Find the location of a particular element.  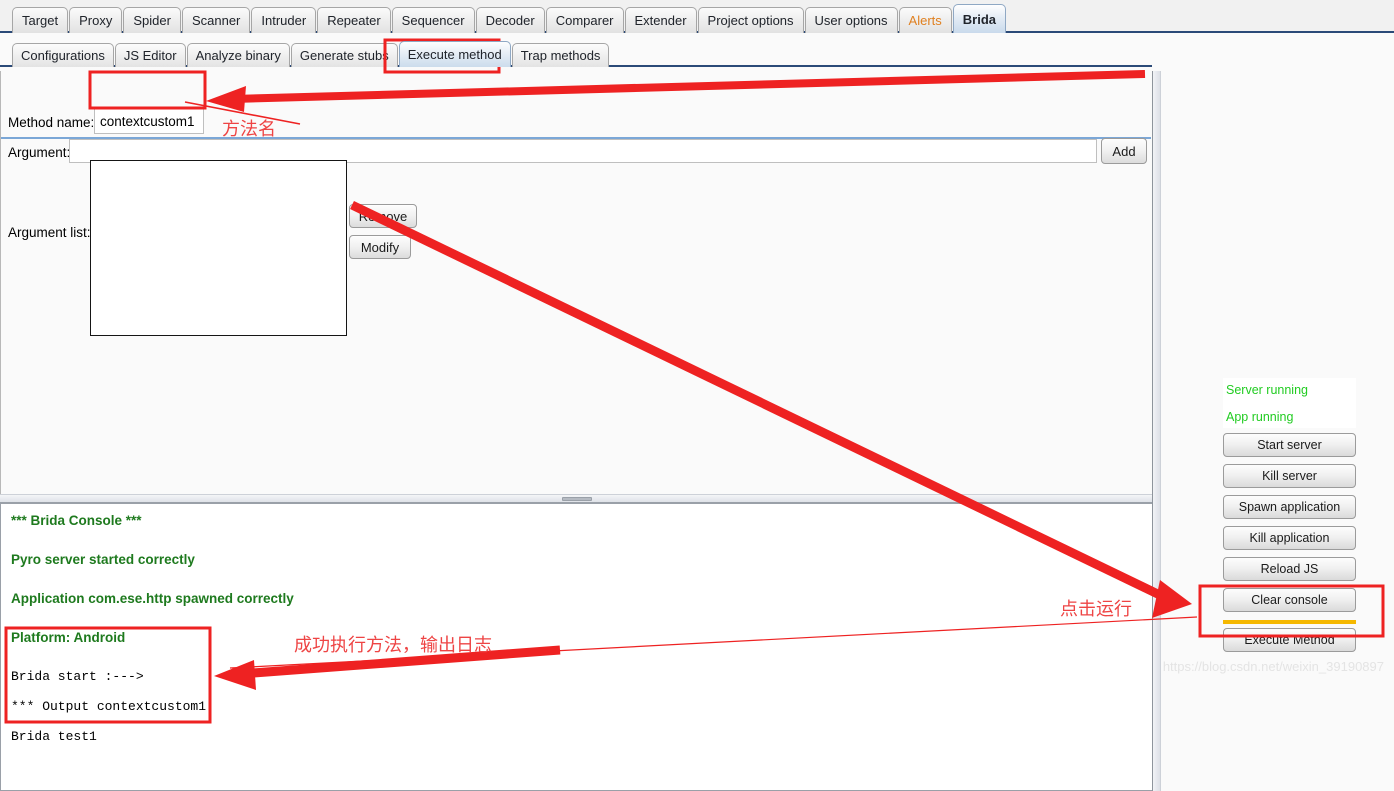

argument-list-label: Argument list: is located at coordinates (49, 232).